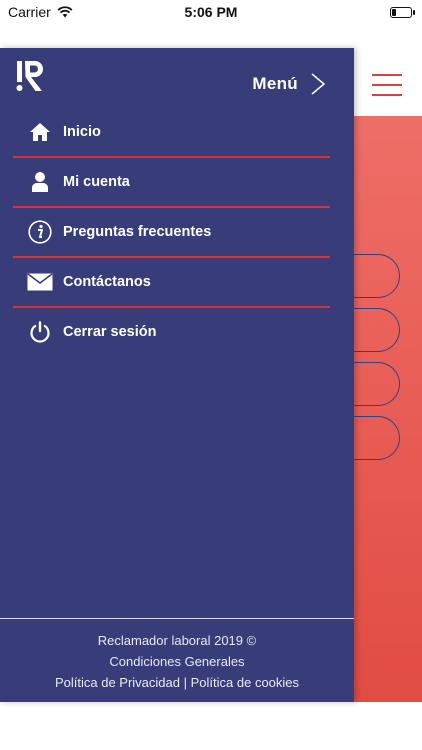 The width and height of the screenshot is (422, 750). I want to click on conditions-link: Condiciones Generales, so click(176, 661).